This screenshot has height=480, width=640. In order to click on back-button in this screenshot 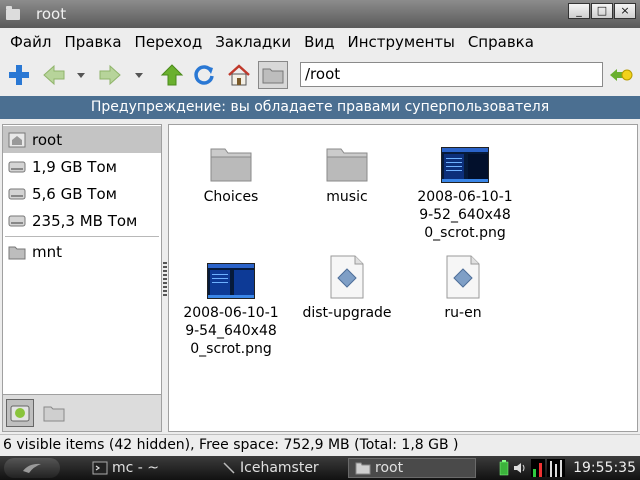, I will do `click(54, 75)`.